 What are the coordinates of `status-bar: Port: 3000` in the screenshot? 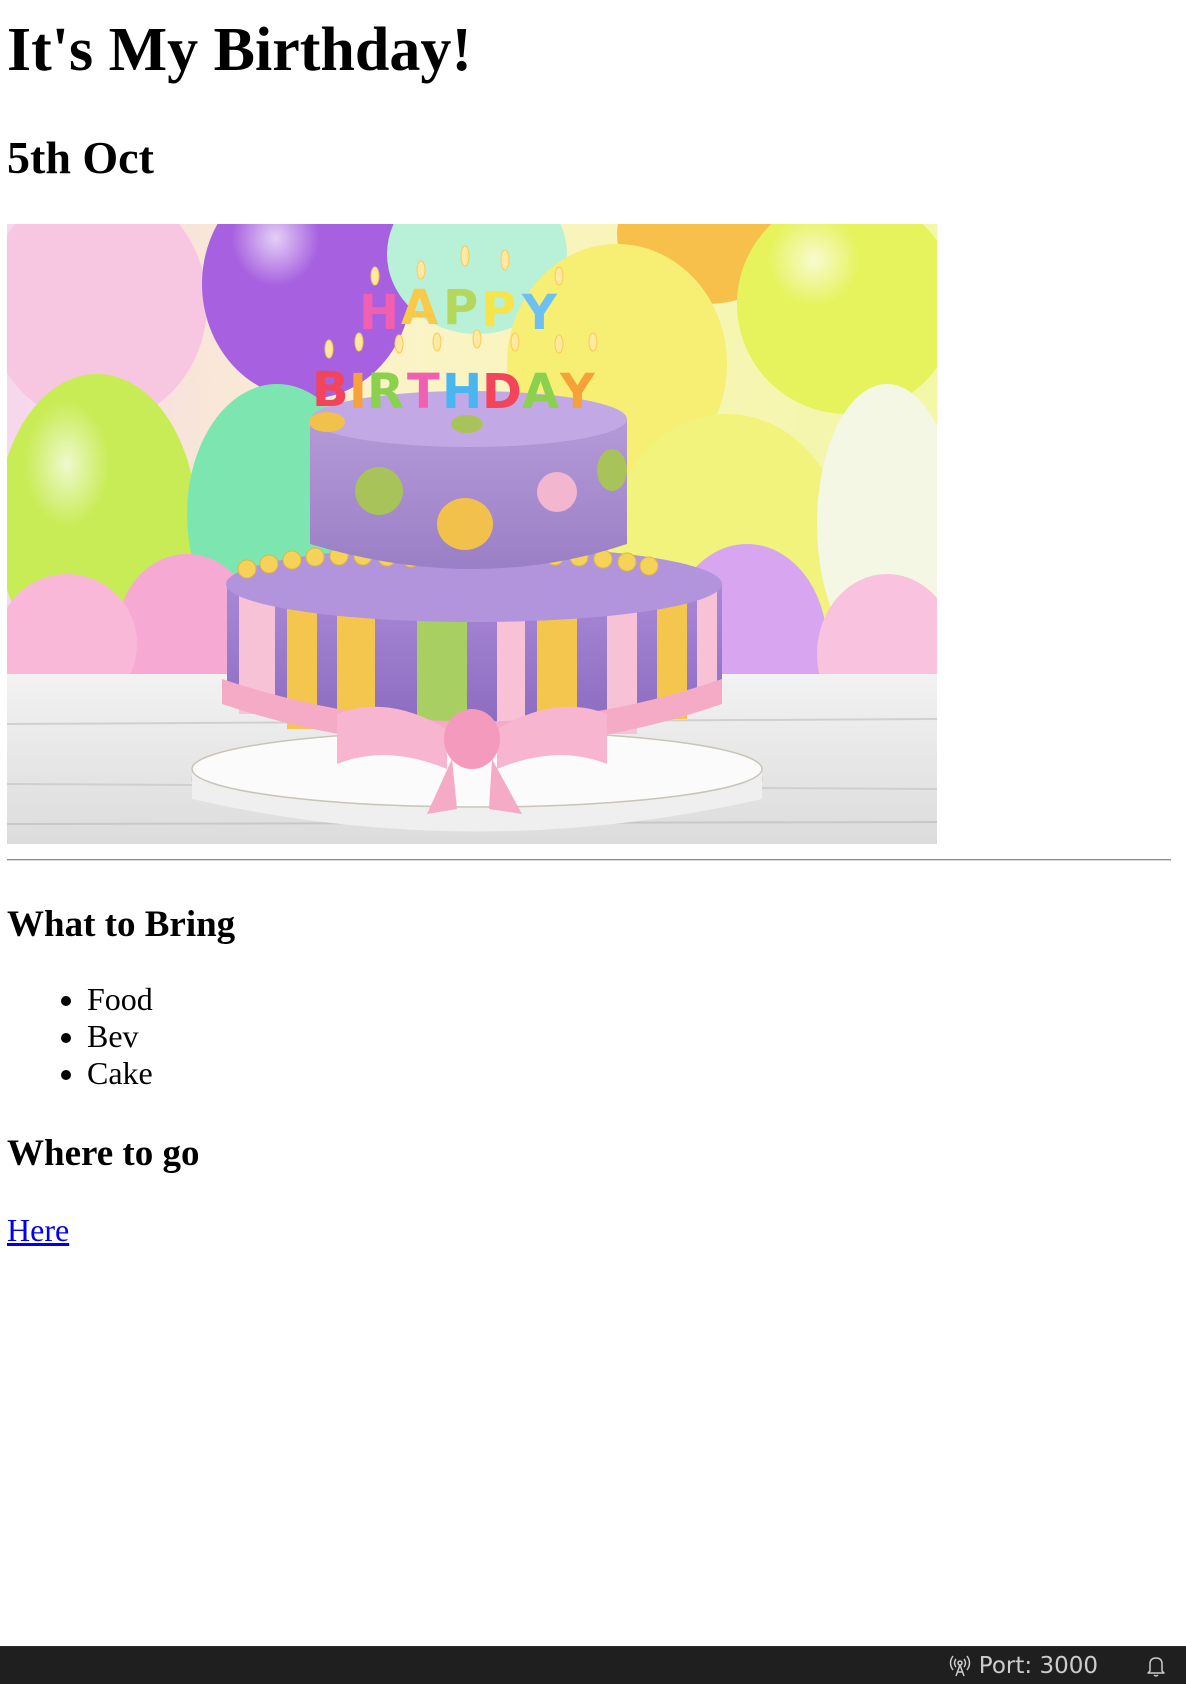 It's located at (593, 1665).